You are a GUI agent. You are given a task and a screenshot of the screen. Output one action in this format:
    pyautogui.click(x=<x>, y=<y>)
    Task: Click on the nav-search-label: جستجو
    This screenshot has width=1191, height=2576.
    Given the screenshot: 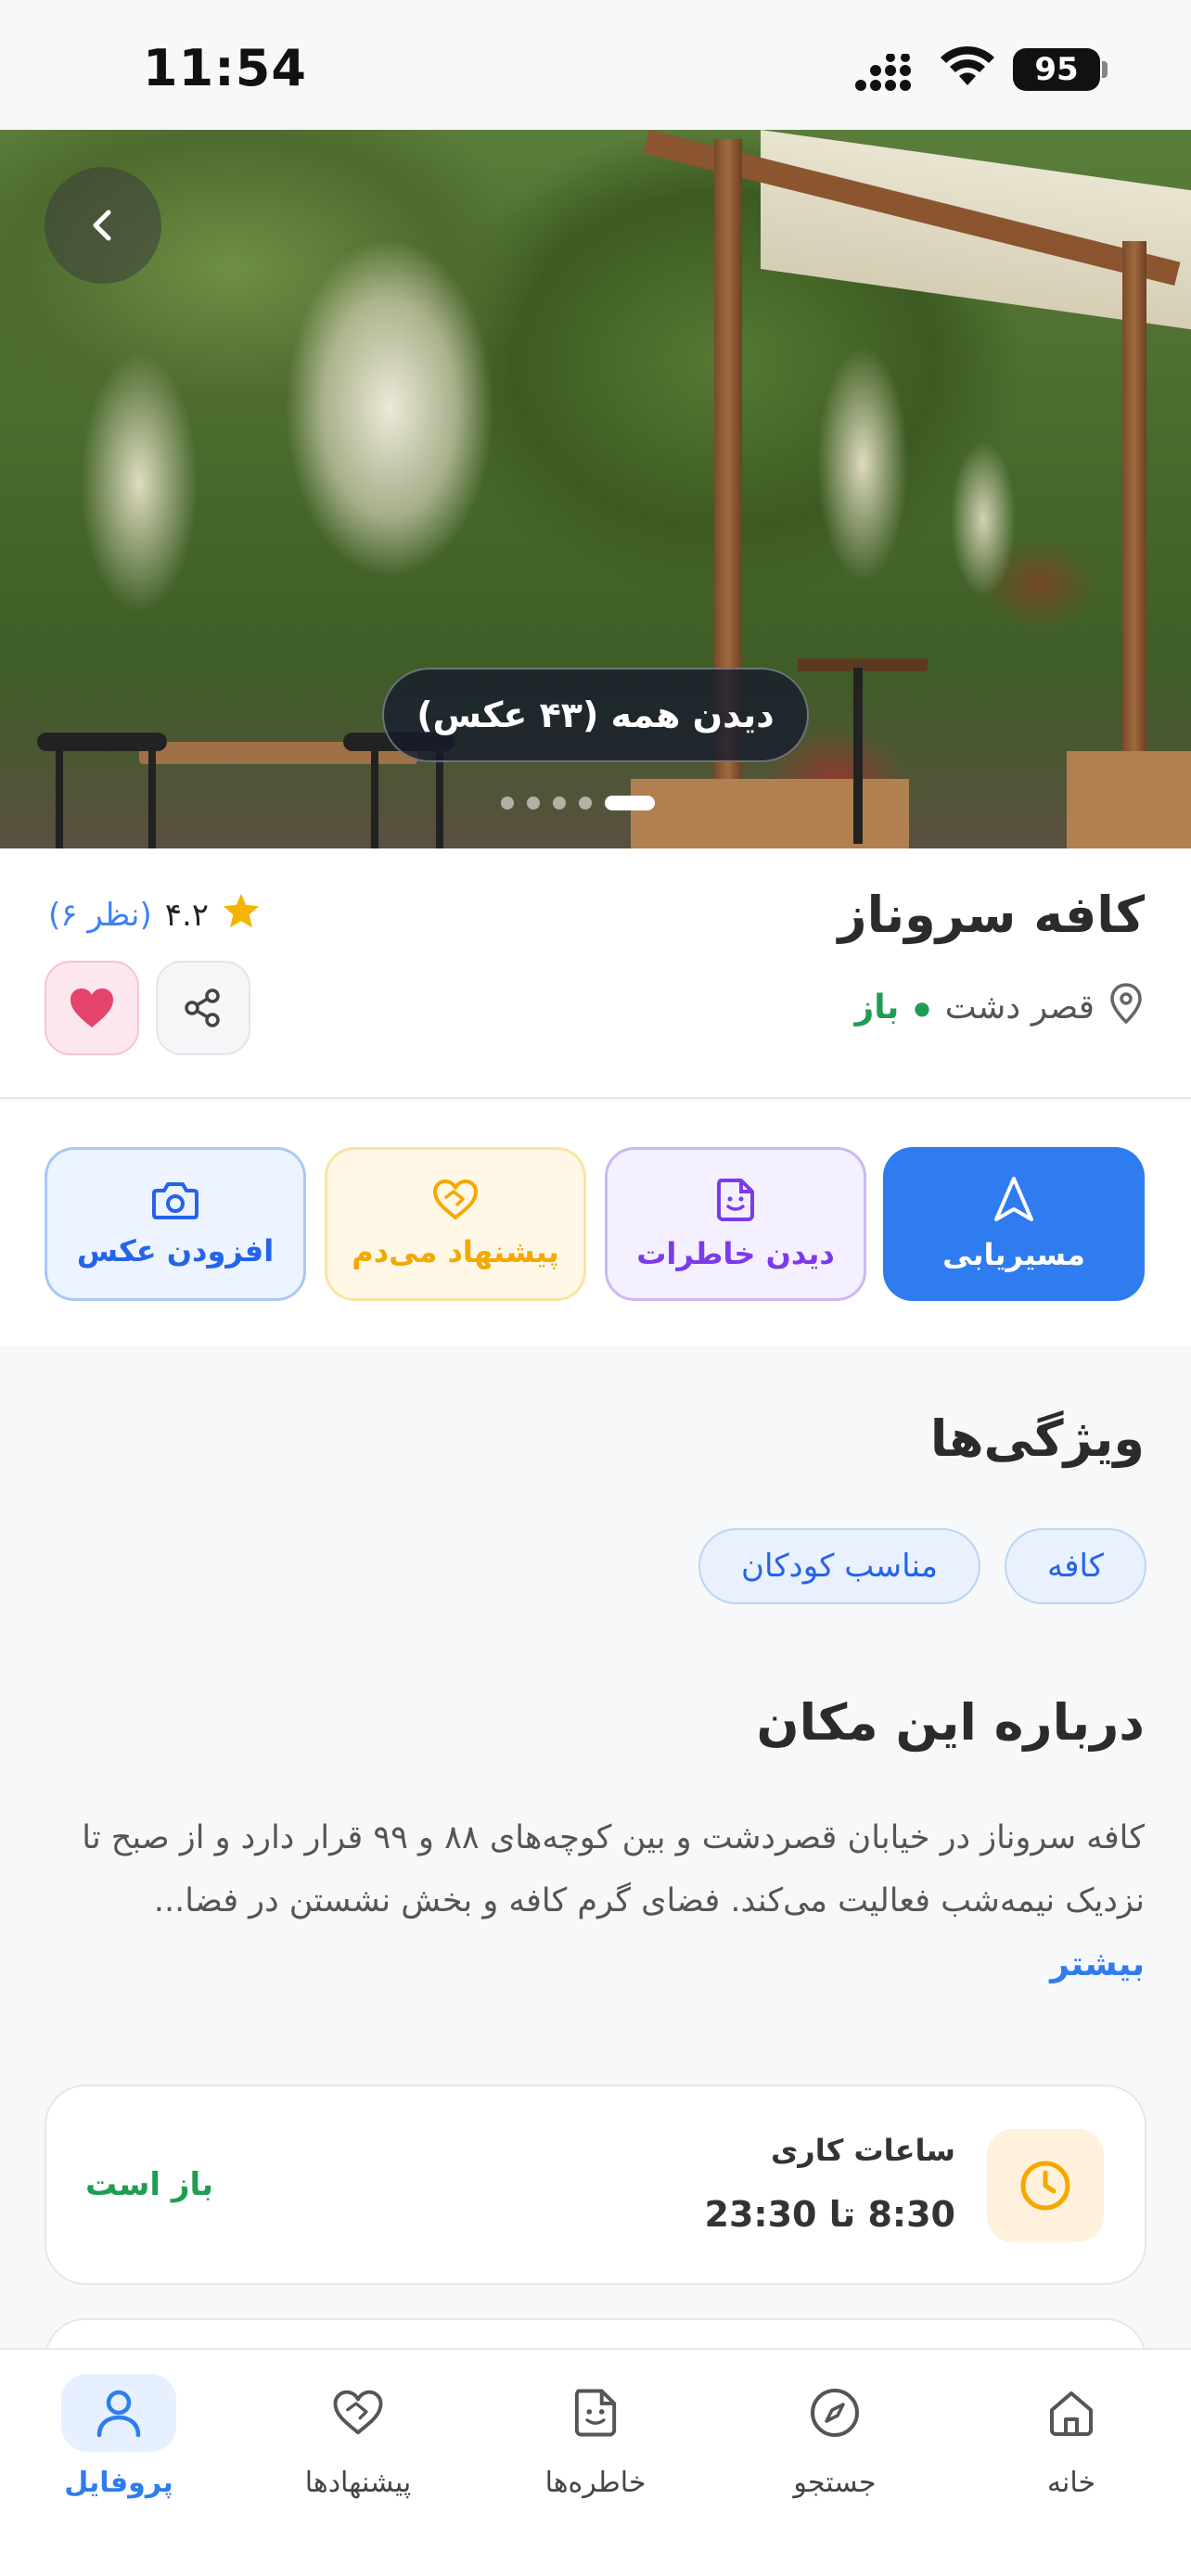 What is the action you would take?
    pyautogui.click(x=835, y=2483)
    